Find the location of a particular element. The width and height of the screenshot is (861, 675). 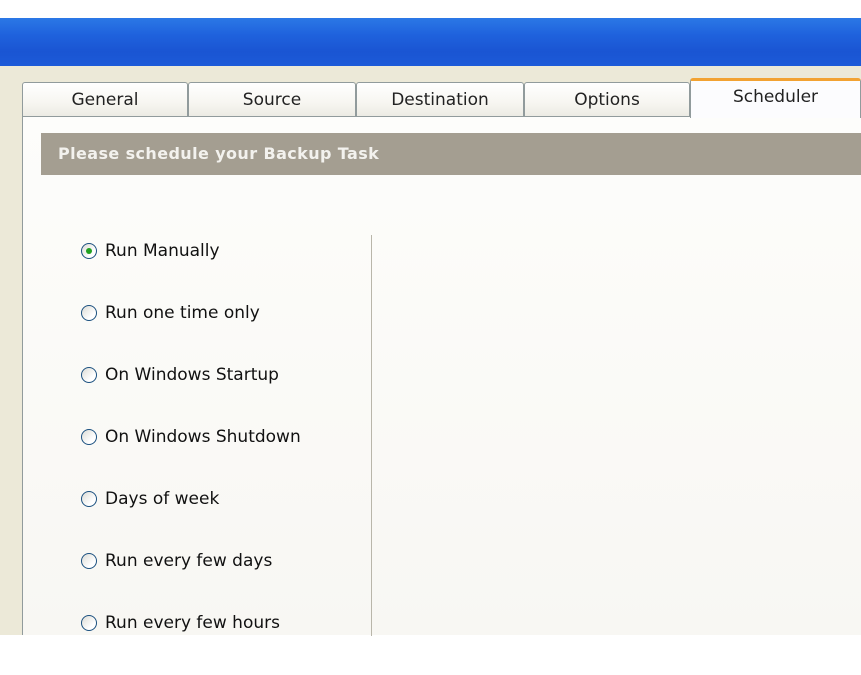

vertical-divider is located at coordinates (371, 435).